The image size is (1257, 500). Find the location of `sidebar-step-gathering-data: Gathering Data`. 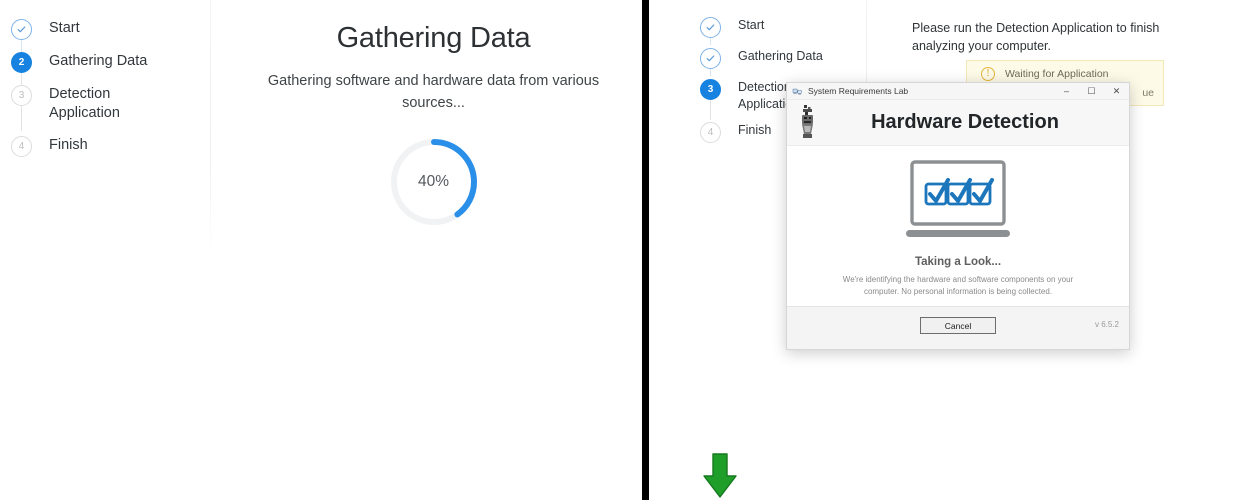

sidebar-step-gathering-data: Gathering Data is located at coordinates (785, 62).